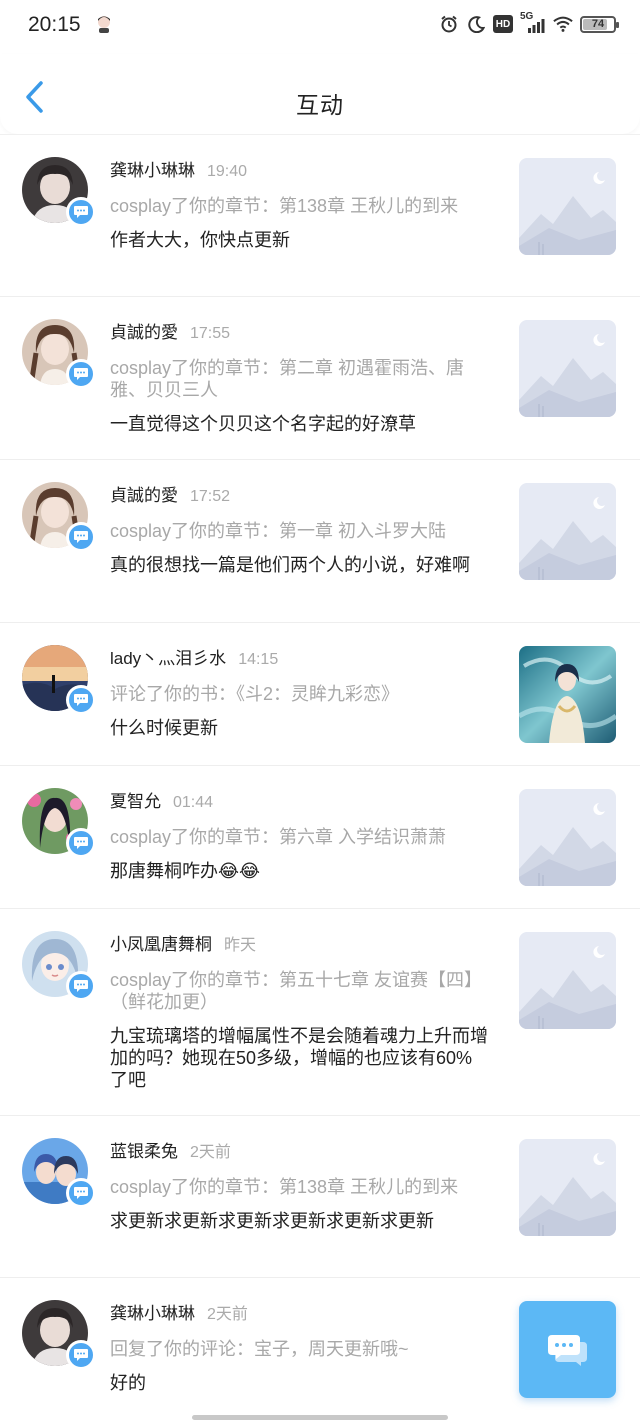 The image size is (640, 1422). I want to click on item-time: 17:52, so click(210, 496).